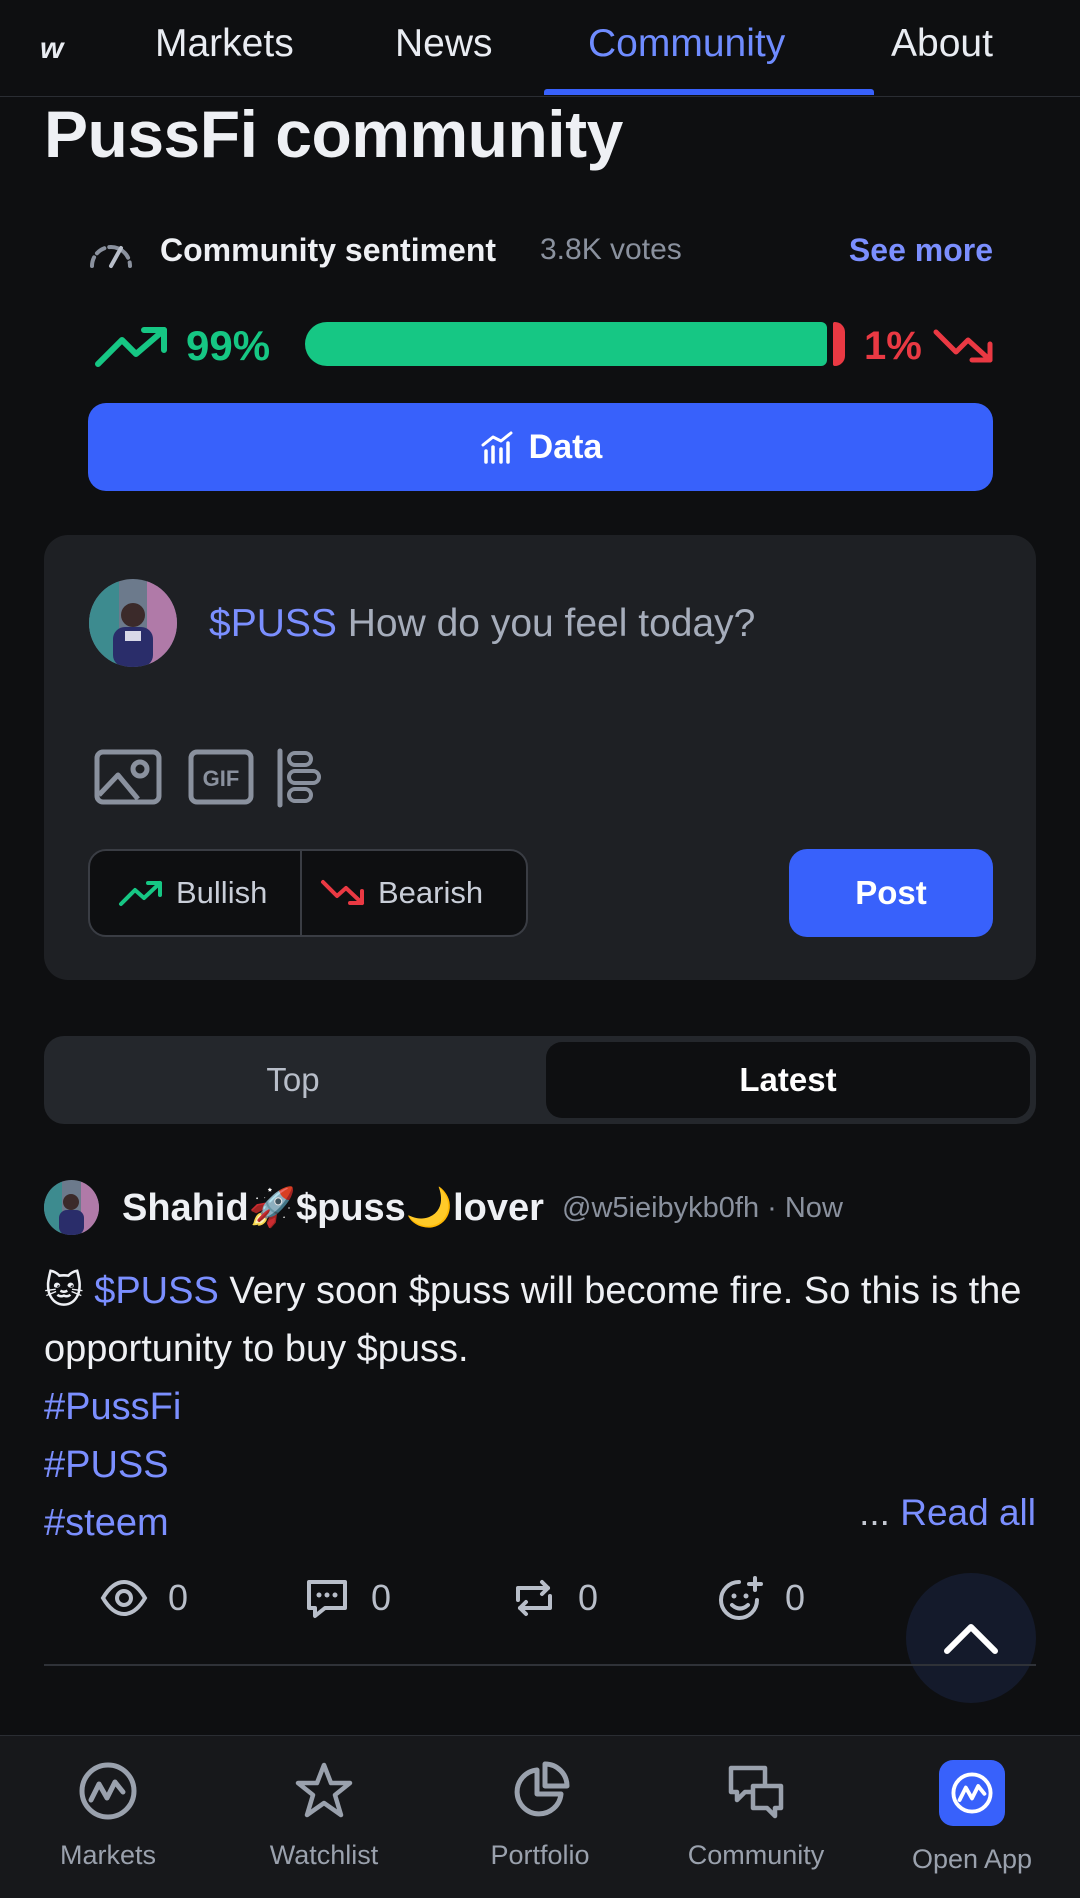 Image resolution: width=1080 pixels, height=1898 pixels. Describe the element at coordinates (686, 44) in the screenshot. I see `tab-community: Community` at that location.